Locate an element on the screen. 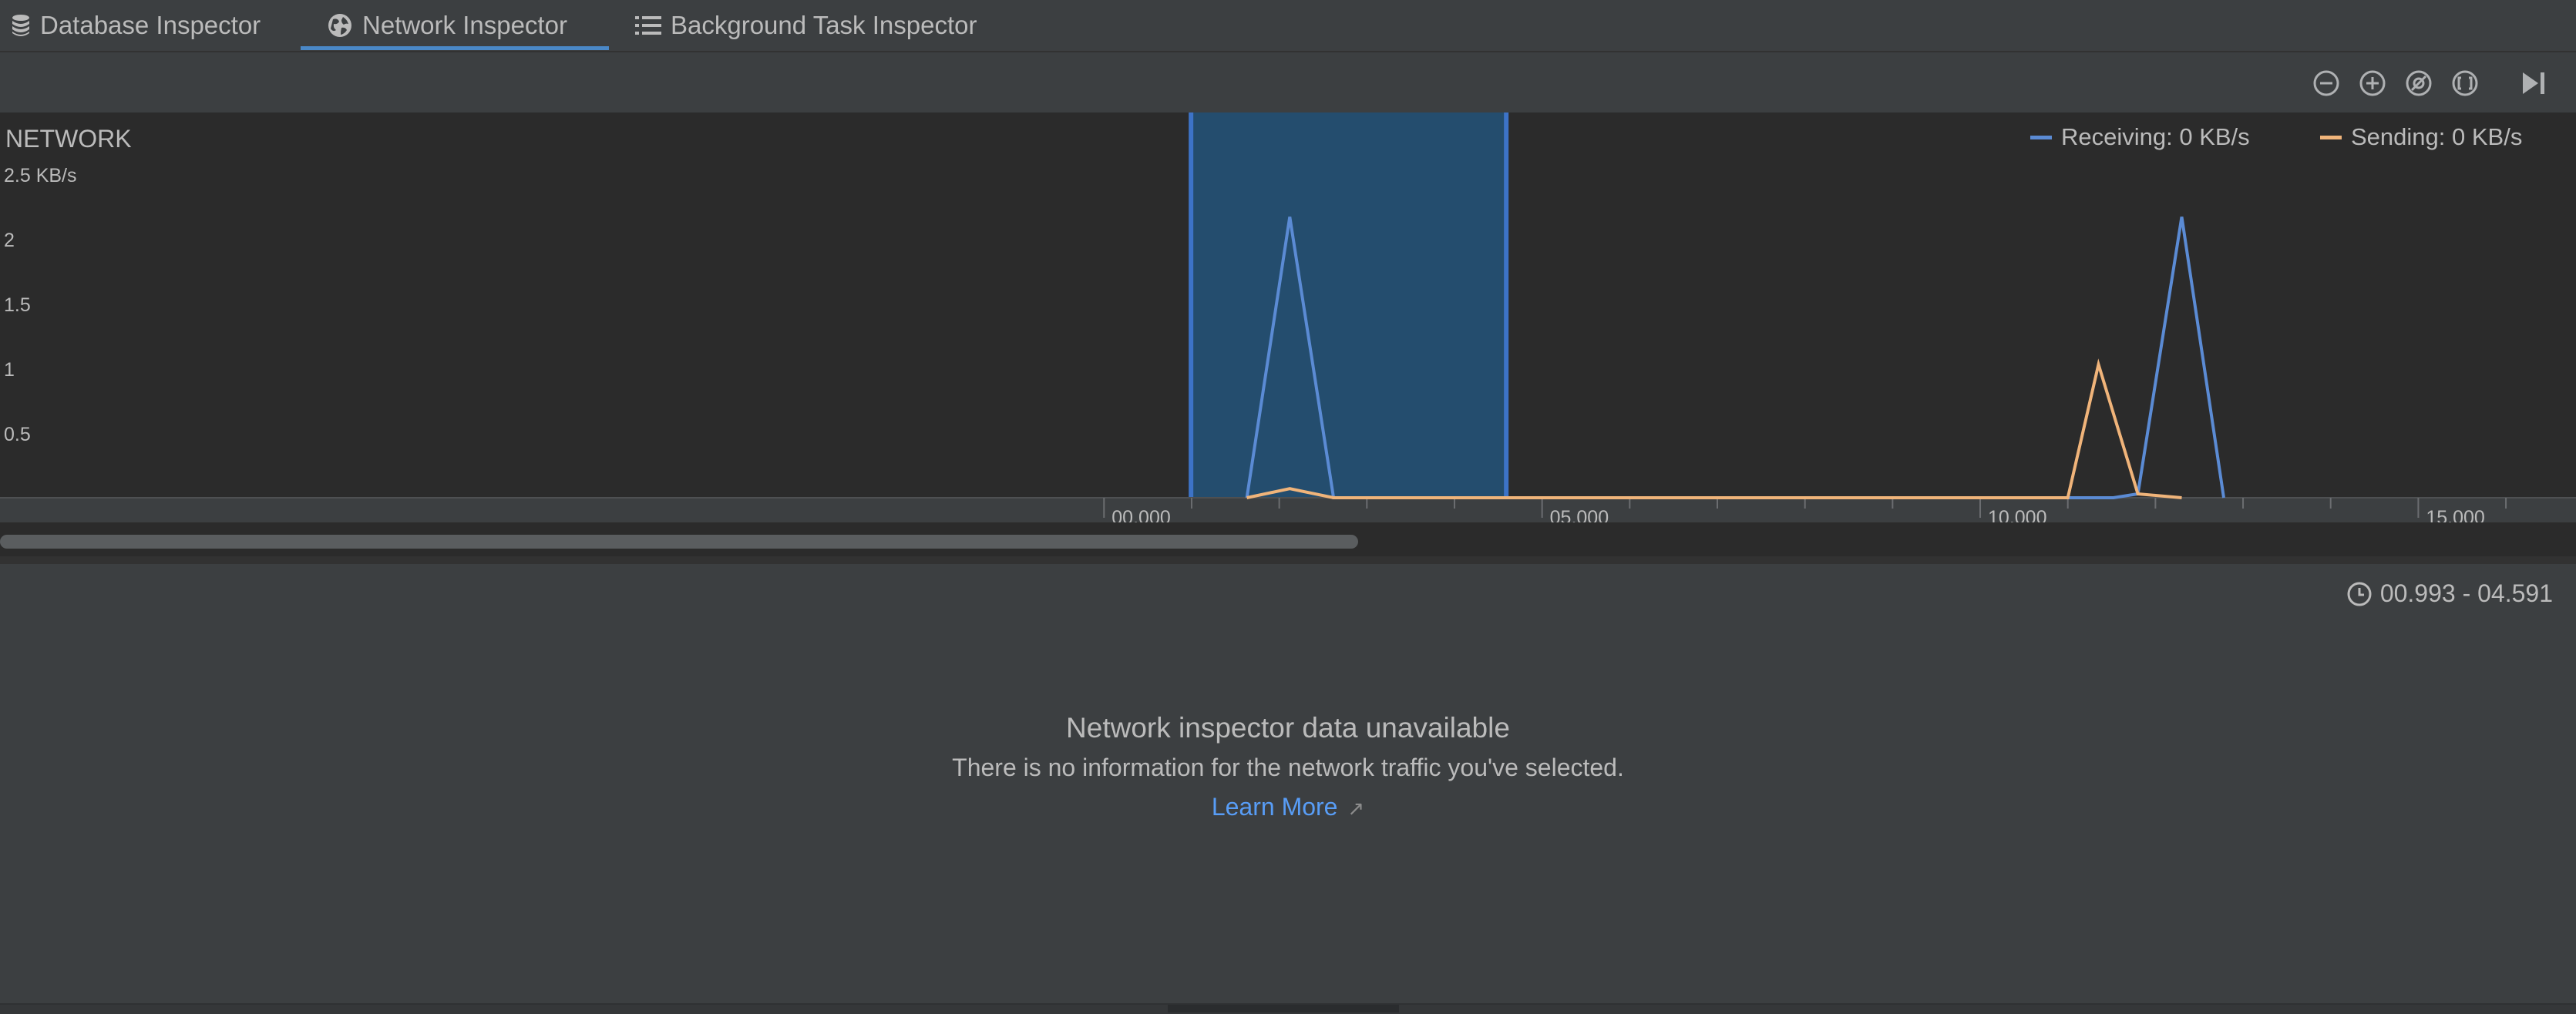 The height and width of the screenshot is (1014, 2576). timeline-scrollbar-thumb is located at coordinates (679, 542).